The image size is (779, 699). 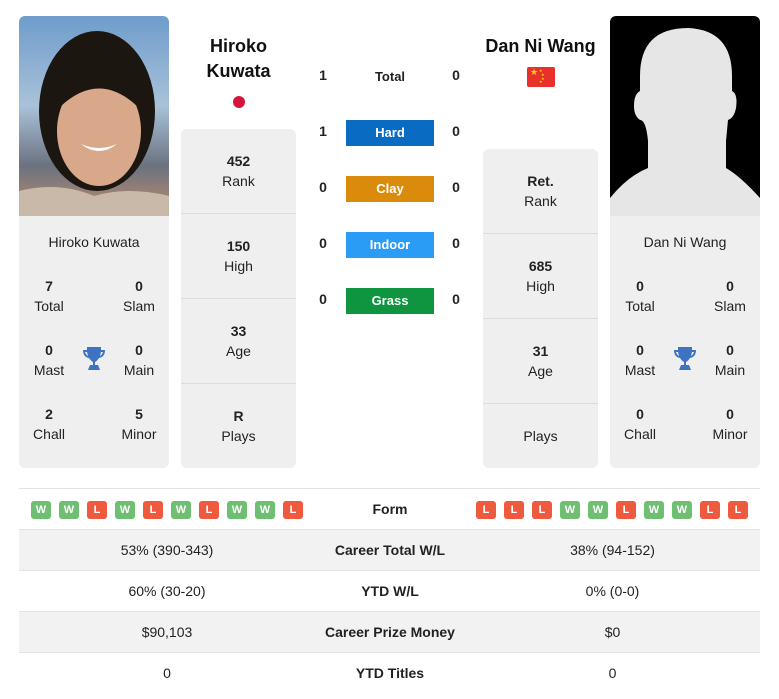 I want to click on player1-rank: 452 Rank, so click(x=238, y=171).